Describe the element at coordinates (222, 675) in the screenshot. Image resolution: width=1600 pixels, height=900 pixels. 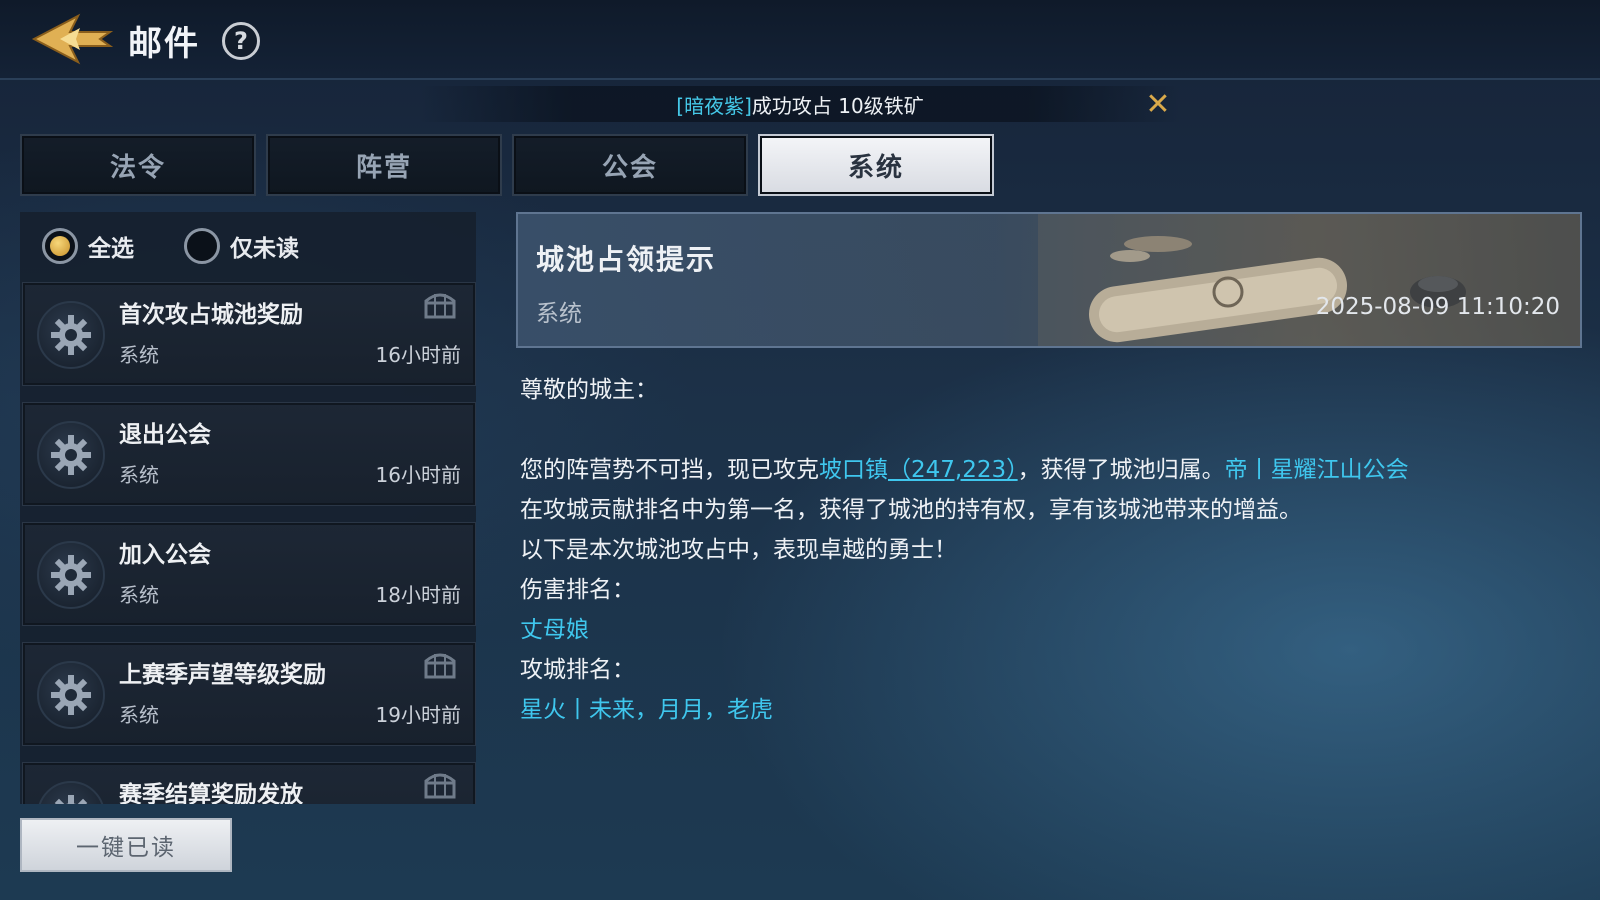
I see `mail-title: 上赛季声望等级奖励` at that location.